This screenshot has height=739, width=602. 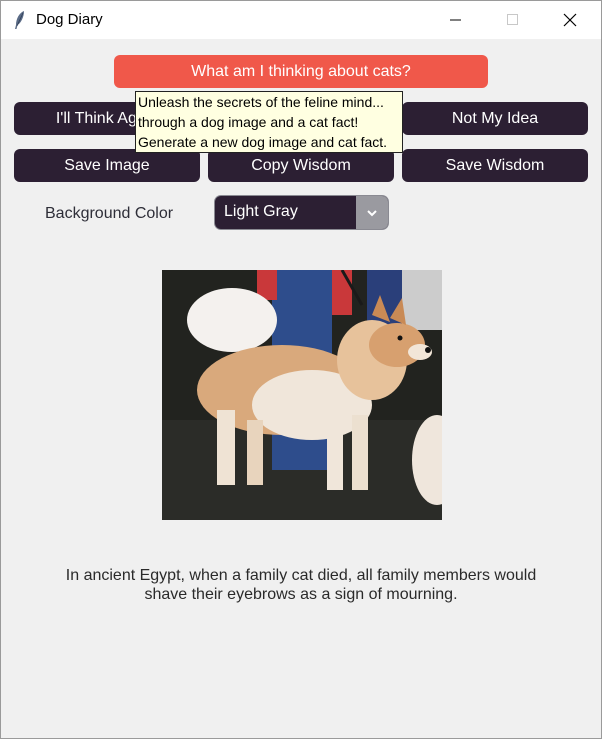 I want to click on close-icon, so click(x=570, y=20).